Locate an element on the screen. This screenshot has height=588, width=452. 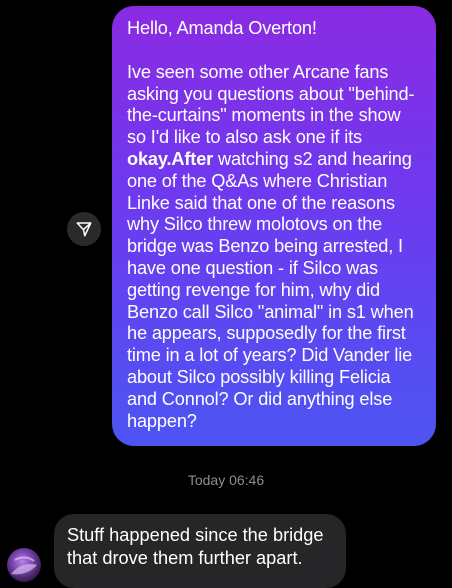
share-button is located at coordinates (84, 229).